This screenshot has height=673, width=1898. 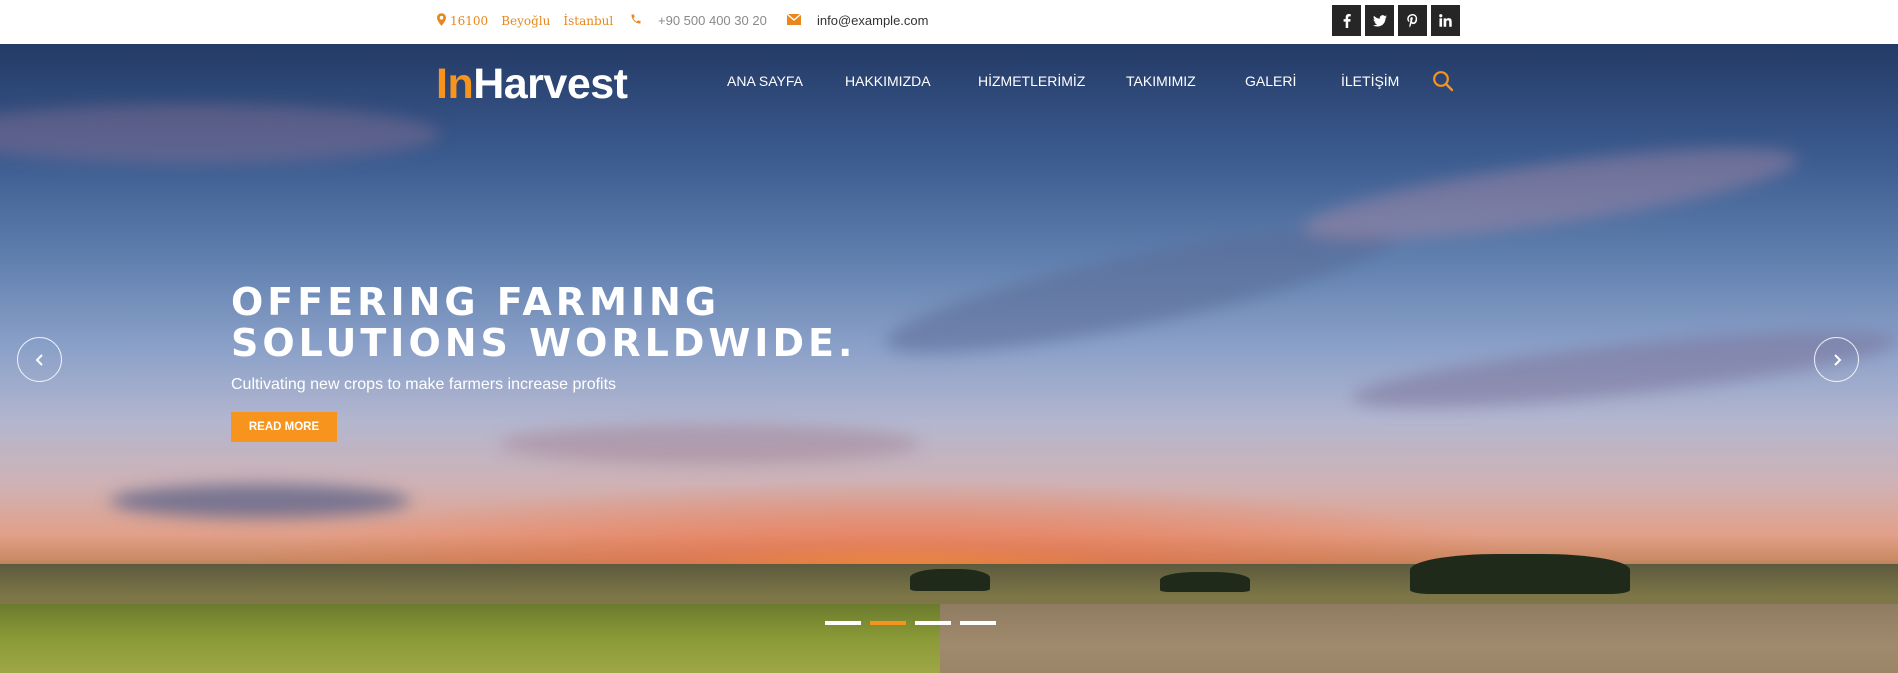 I want to click on logo-text: Harvest, so click(x=550, y=84).